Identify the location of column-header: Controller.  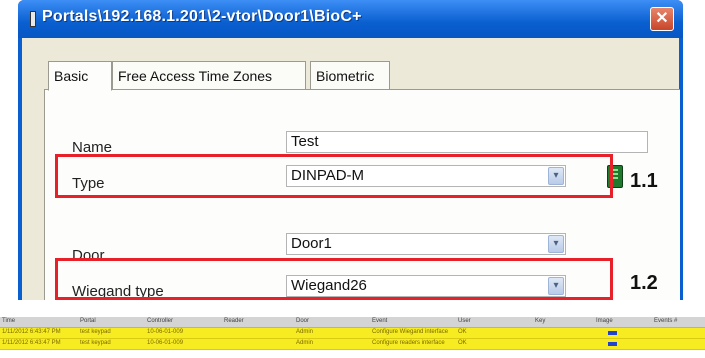
(160, 321).